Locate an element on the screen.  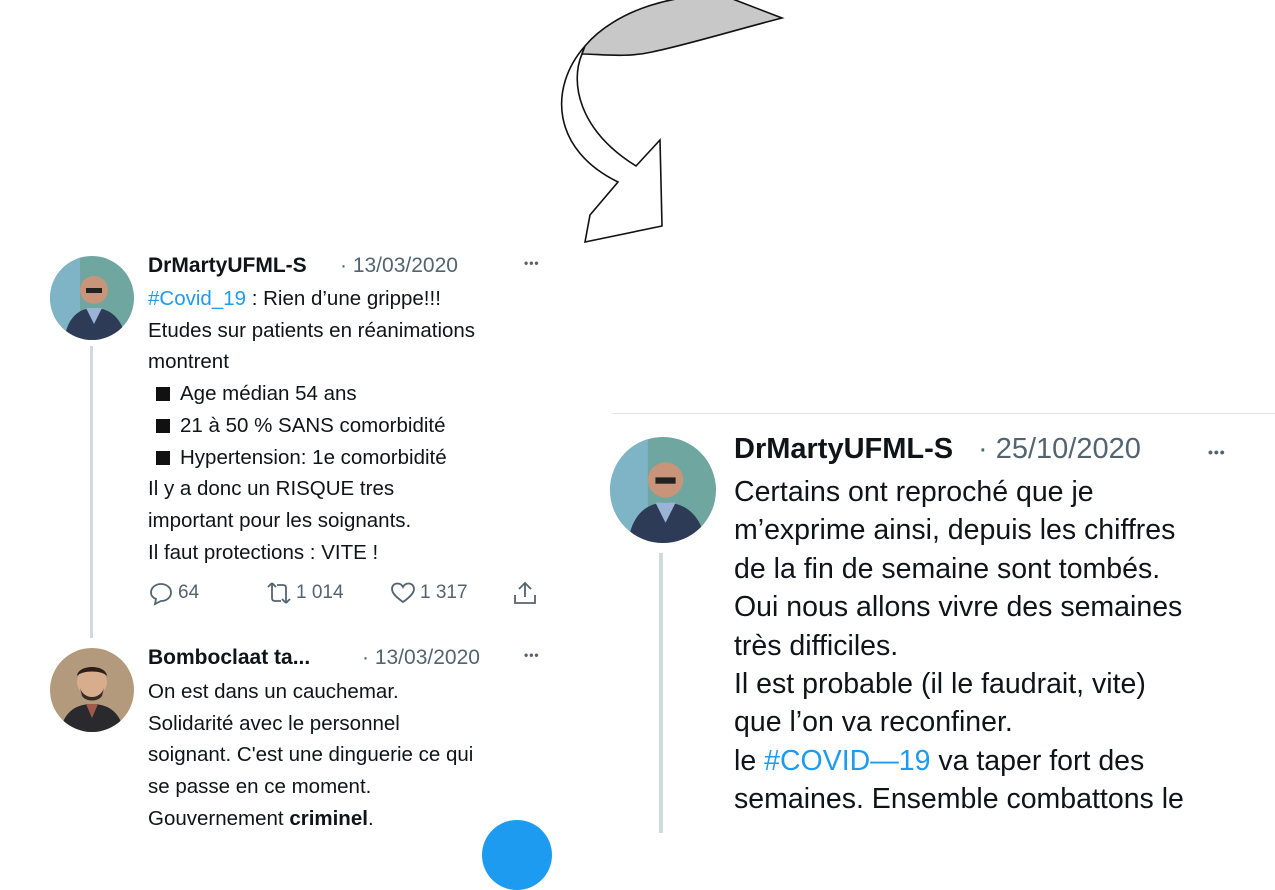
hashtag-link: #COVID—19 is located at coordinates (847, 761).